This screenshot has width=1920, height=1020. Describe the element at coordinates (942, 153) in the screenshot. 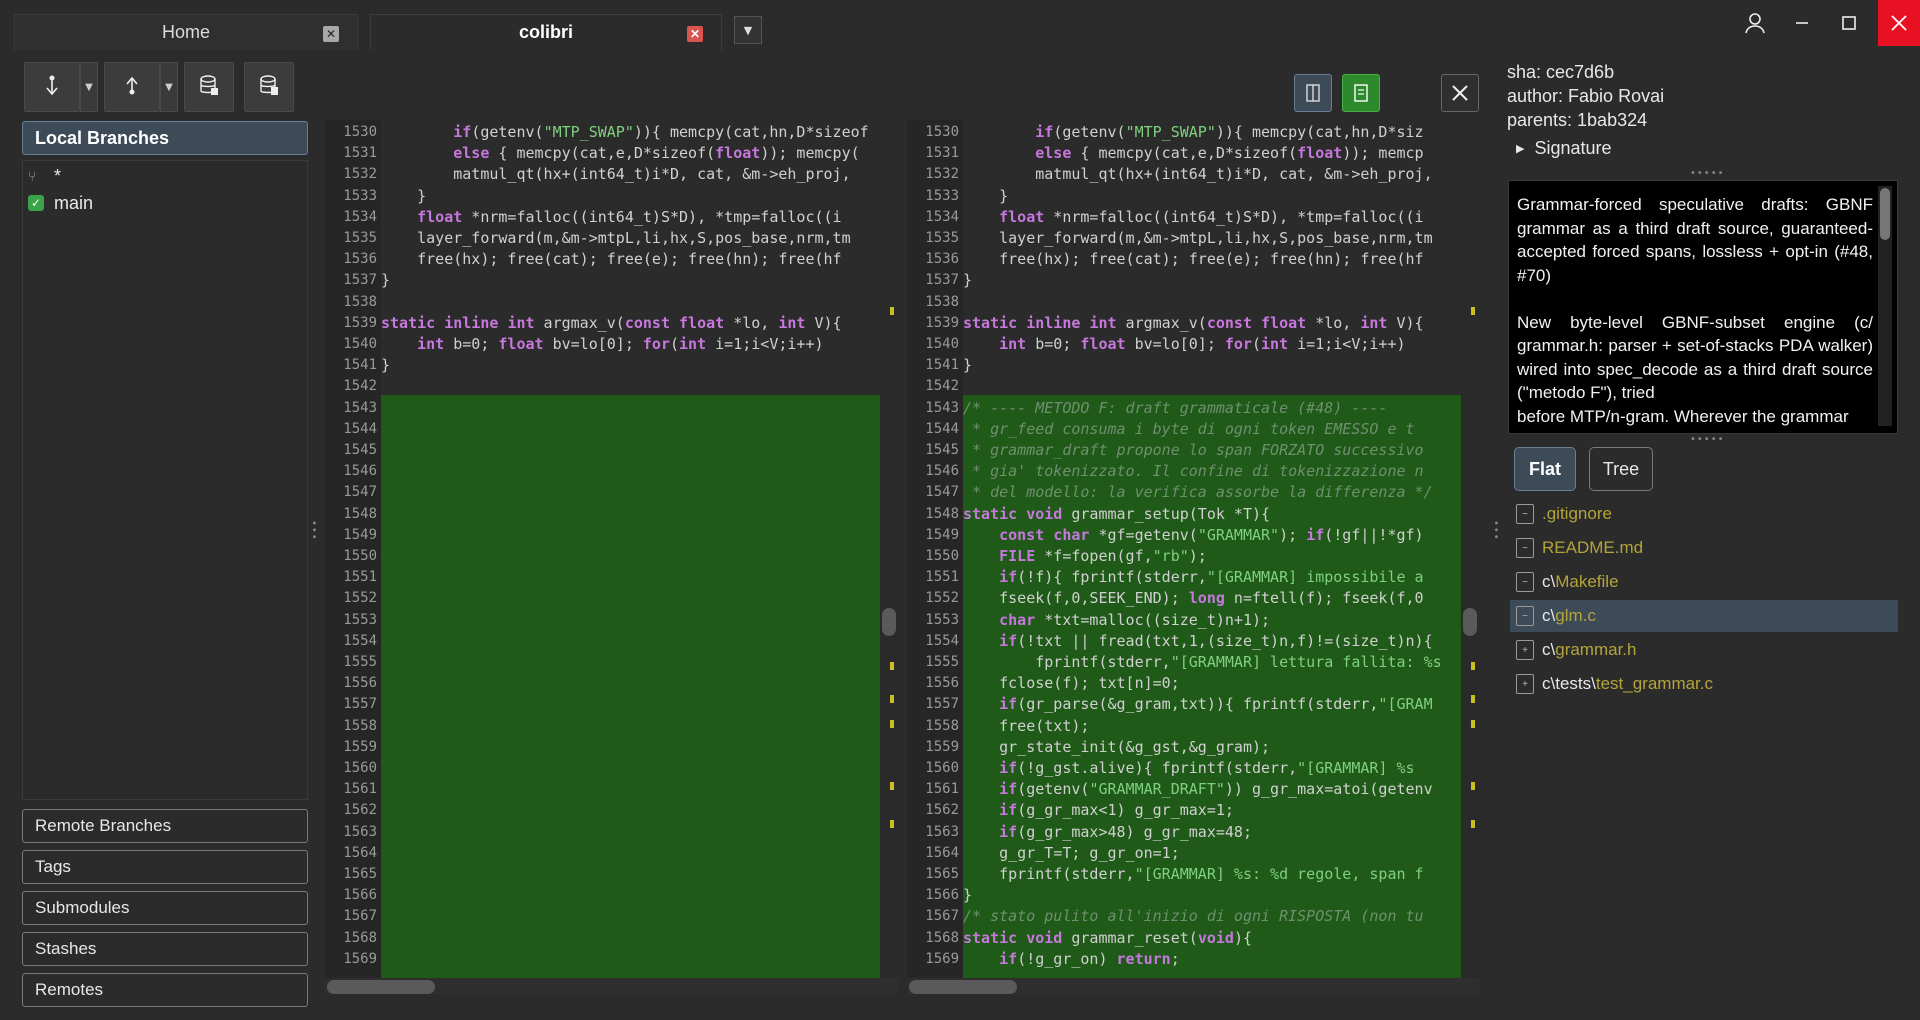

I see `line-number: 1531` at that location.